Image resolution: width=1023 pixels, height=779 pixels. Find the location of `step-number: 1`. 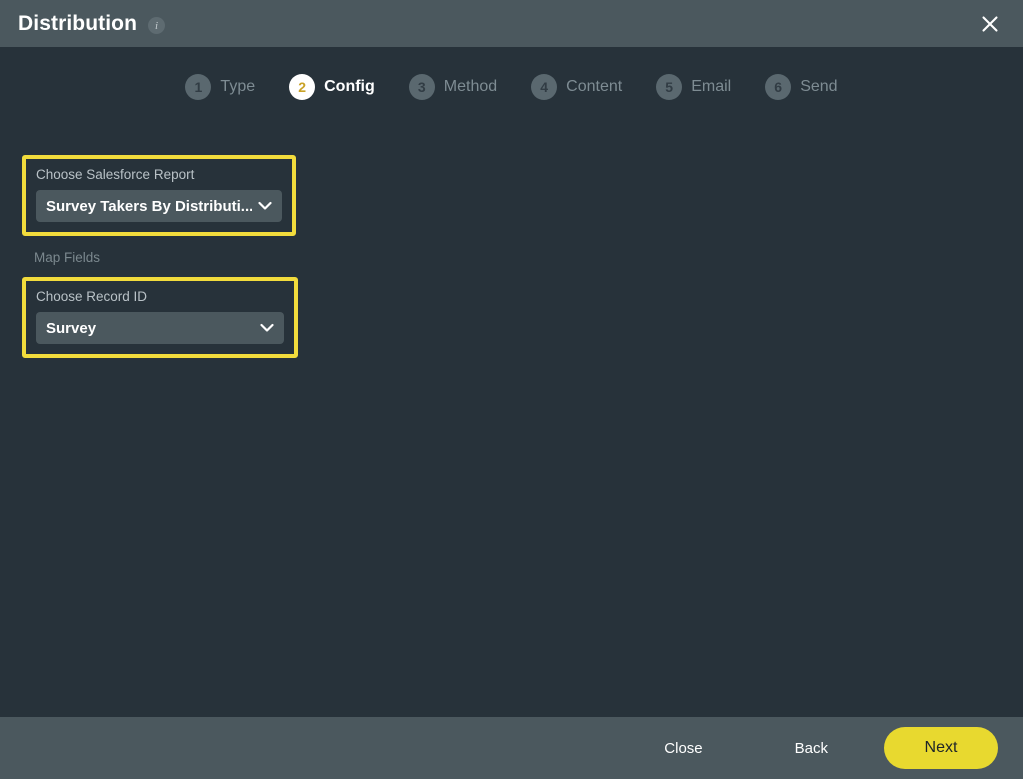

step-number: 1 is located at coordinates (198, 87).